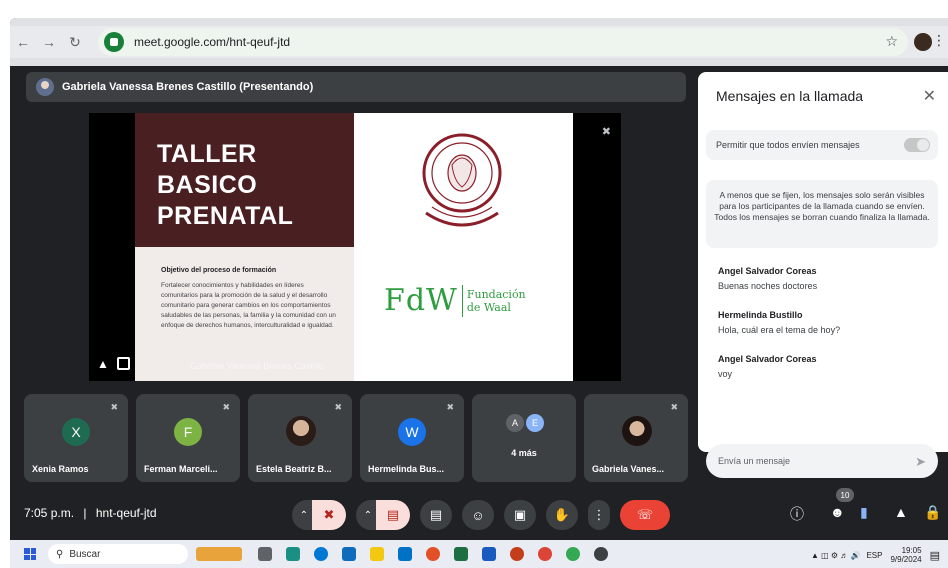 The width and height of the screenshot is (948, 568). I want to click on present-screen-icon: ▣, so click(520, 514).